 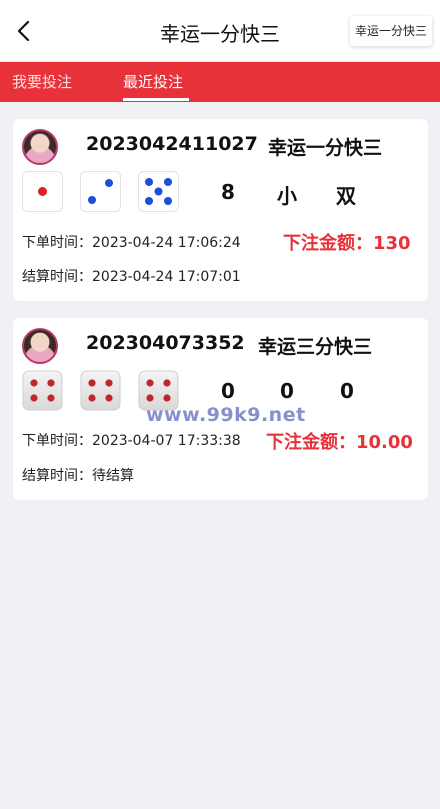 I want to click on dice-one-icon, so click(x=42, y=191).